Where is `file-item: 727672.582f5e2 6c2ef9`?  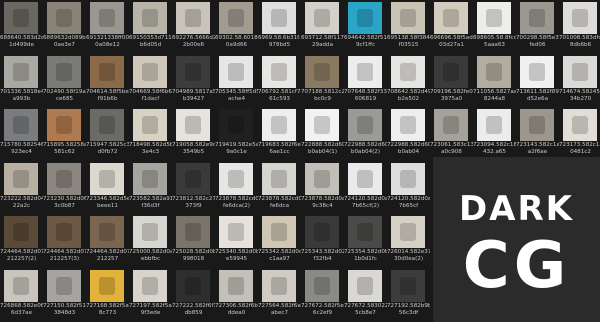
file-item: 727672.582f5e2 6c2ef9 is located at coordinates (322, 294).